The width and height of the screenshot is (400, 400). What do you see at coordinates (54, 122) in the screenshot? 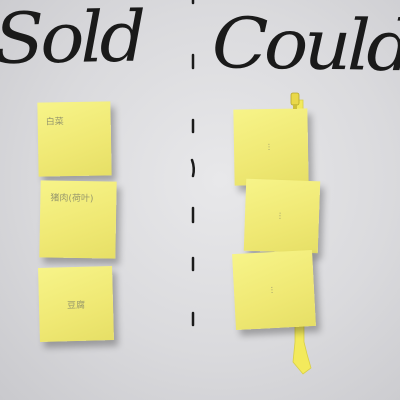
I see `note-handwriting: 白菜` at bounding box center [54, 122].